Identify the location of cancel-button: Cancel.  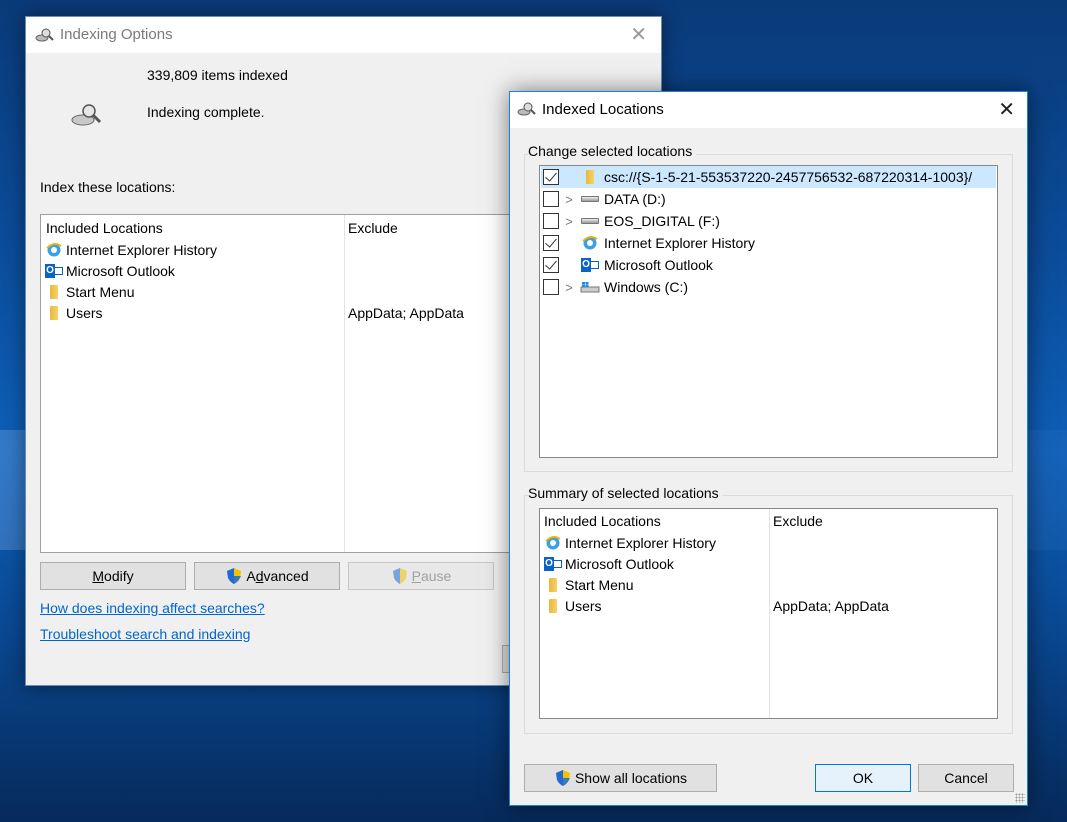
(966, 778).